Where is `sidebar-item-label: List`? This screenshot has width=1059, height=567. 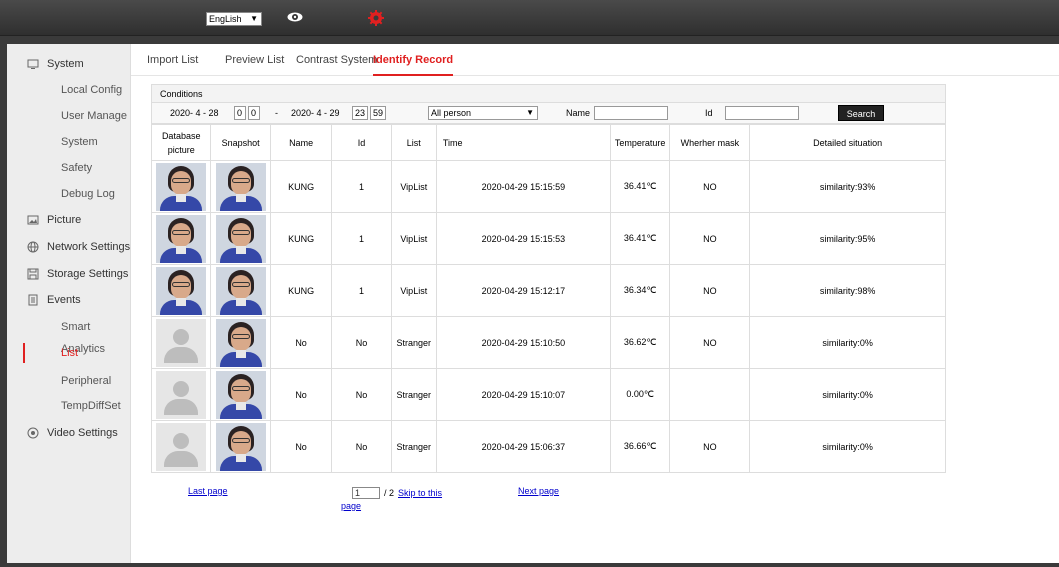
sidebar-item-label: List is located at coordinates (70, 353).